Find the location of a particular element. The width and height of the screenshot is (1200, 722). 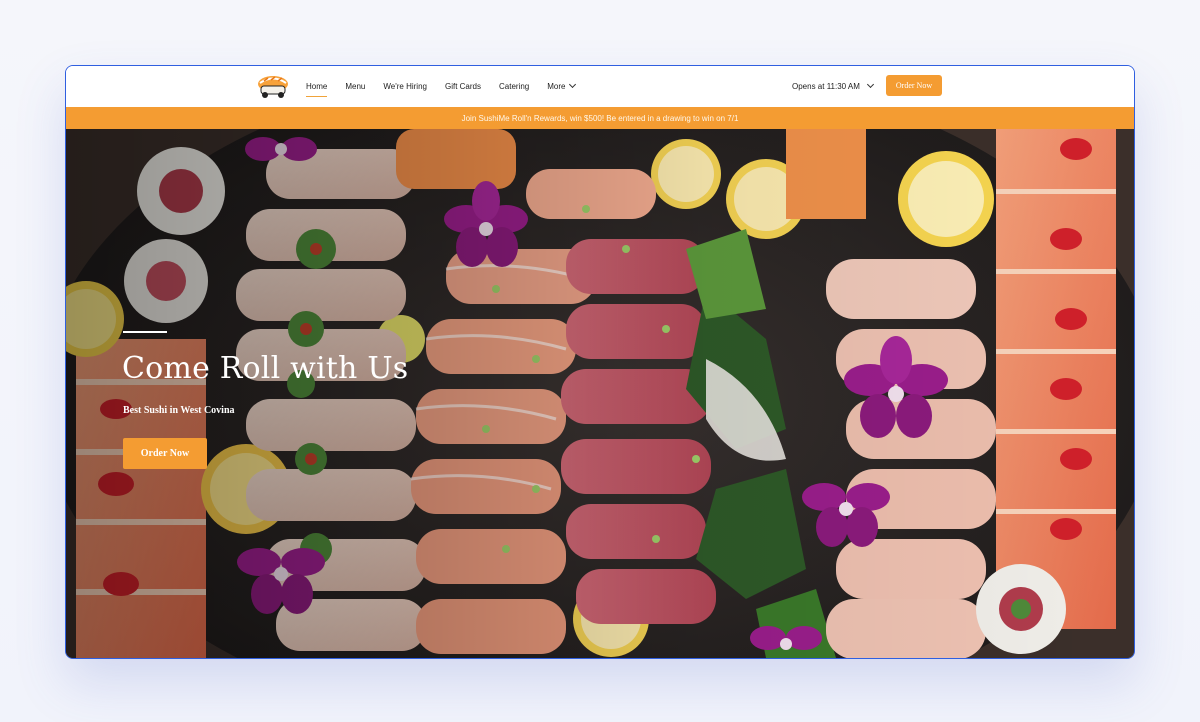

sushi-roll-logo-icon is located at coordinates (273, 86).